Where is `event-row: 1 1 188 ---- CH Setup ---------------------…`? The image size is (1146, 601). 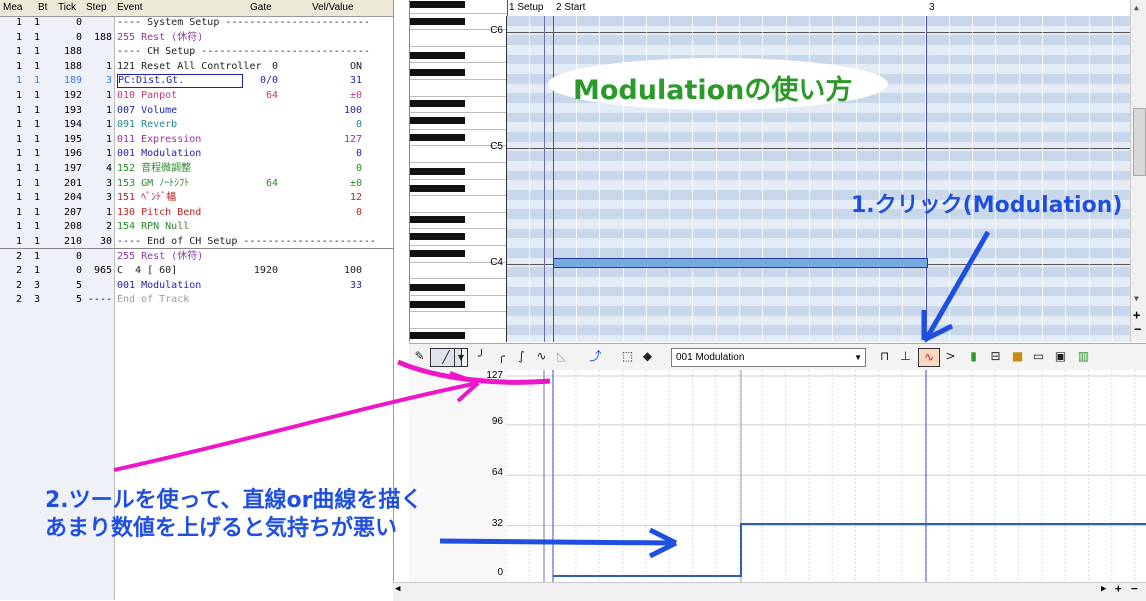
event-row: 1 1 188 ---- CH Setup ---------------------… is located at coordinates (196, 52).